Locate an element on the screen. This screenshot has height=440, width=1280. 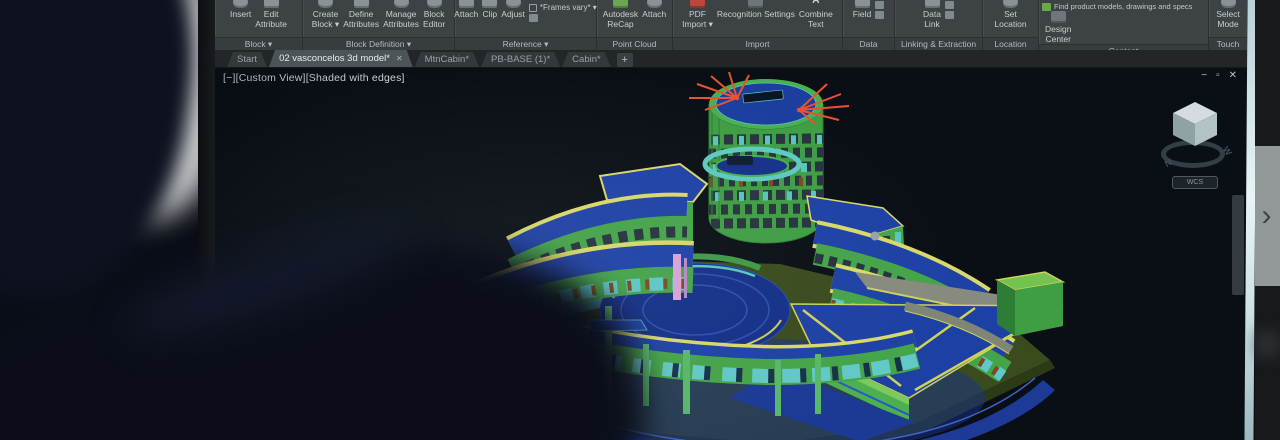
create-block-button: Create Block ▾ is located at coordinates (325, 14).